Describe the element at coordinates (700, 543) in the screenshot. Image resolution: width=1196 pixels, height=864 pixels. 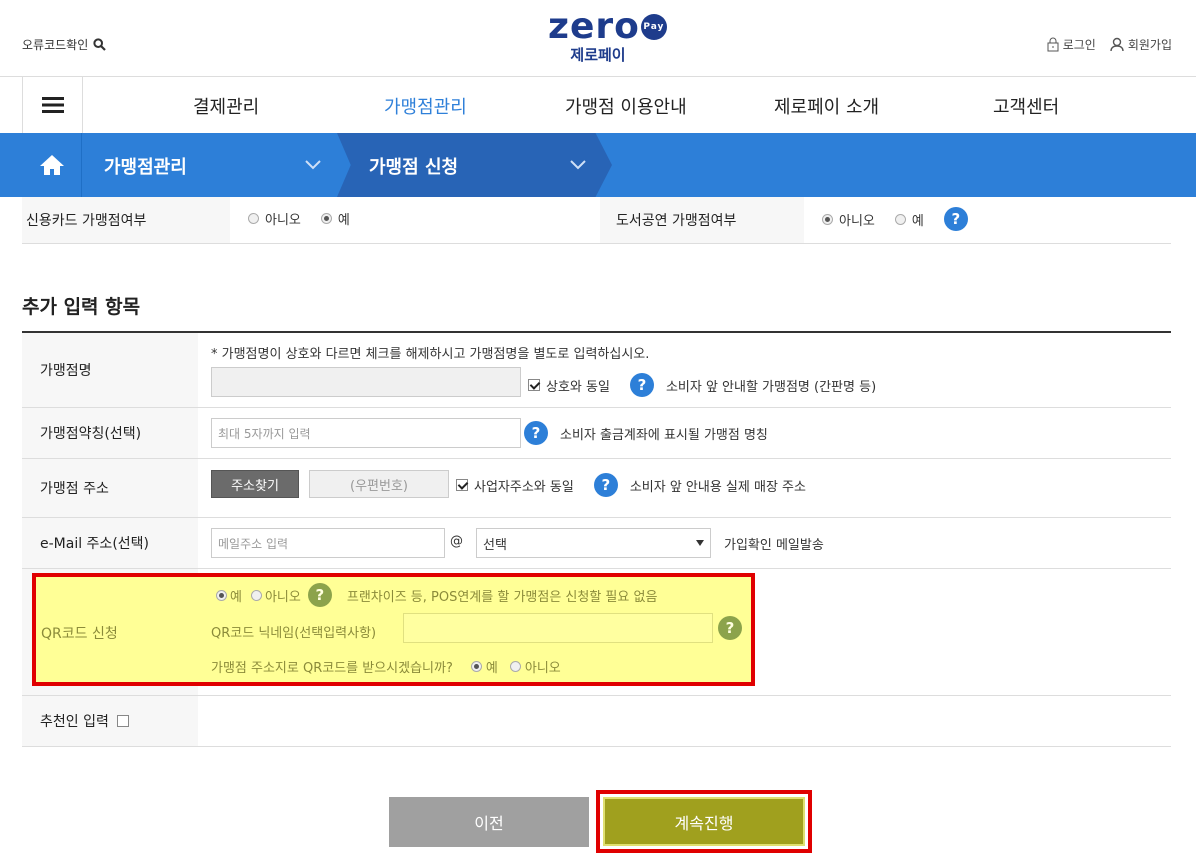
I see `dropdown-arrow-icon` at that location.